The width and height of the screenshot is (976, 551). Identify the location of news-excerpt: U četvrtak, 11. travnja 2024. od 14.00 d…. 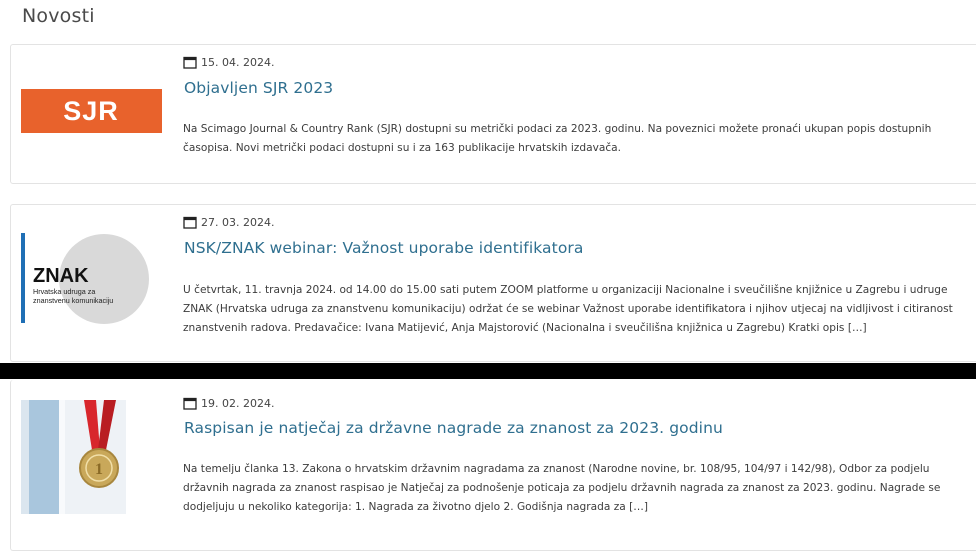
(578, 309).